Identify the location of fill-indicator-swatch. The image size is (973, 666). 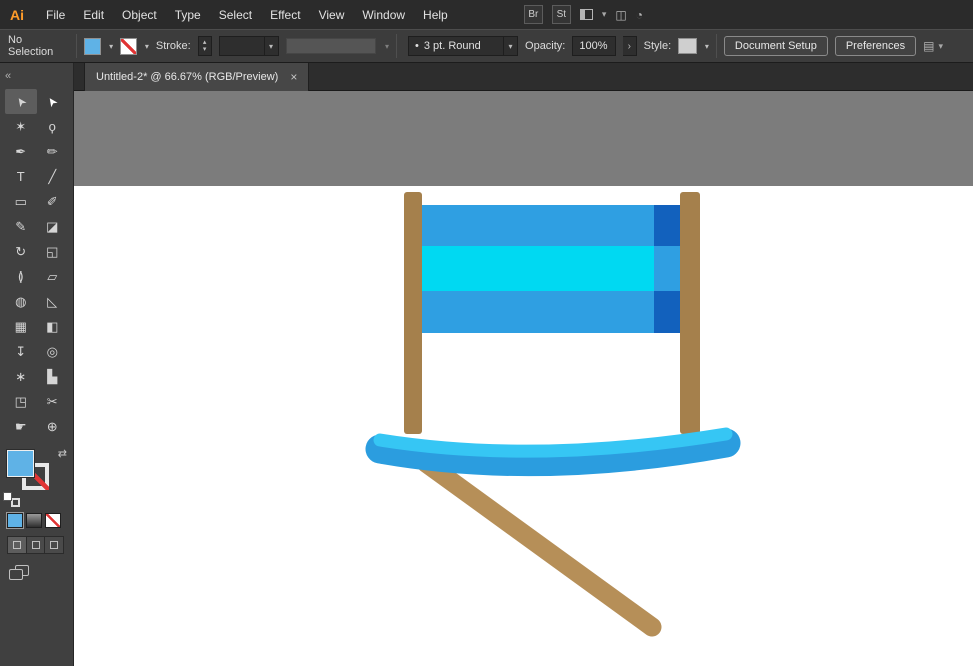
(20, 463).